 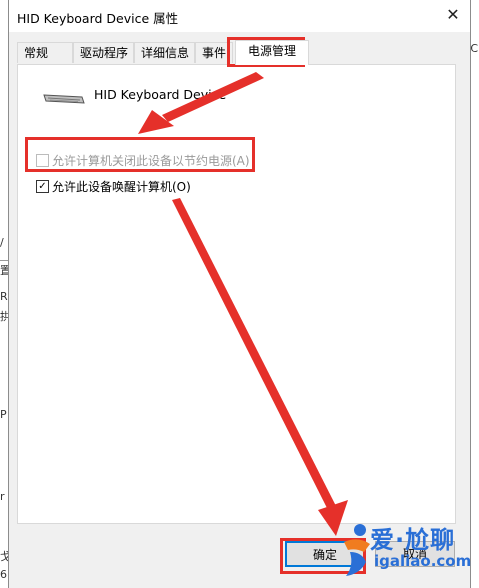 What do you see at coordinates (325, 554) in the screenshot?
I see `ok-button: 确定` at bounding box center [325, 554].